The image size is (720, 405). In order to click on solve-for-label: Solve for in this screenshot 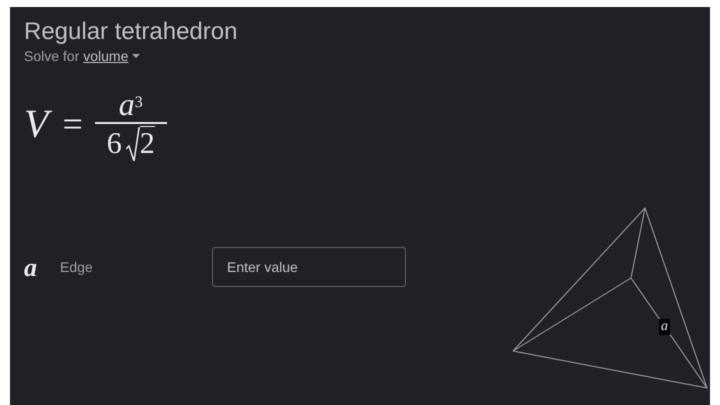, I will do `click(52, 56)`.